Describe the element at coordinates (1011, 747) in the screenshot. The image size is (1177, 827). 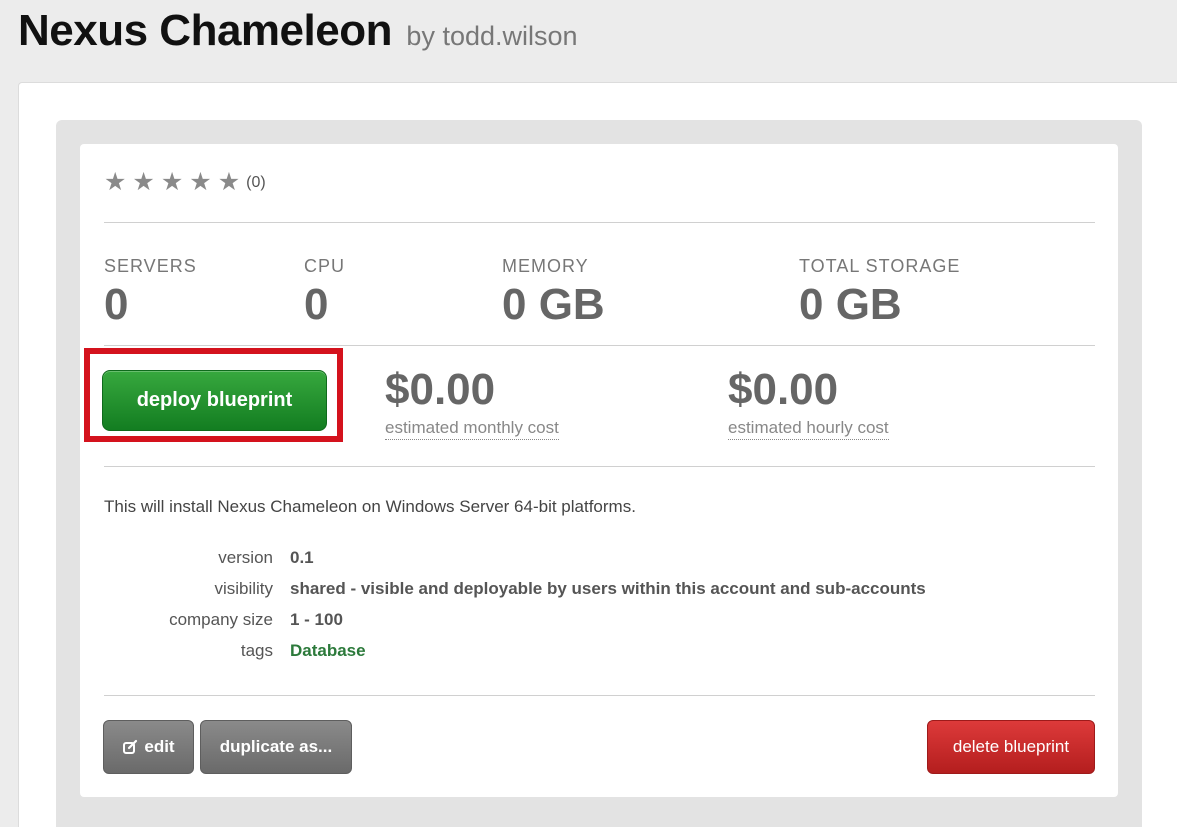
I see `delete-blueprint-button: delete blueprint` at that location.